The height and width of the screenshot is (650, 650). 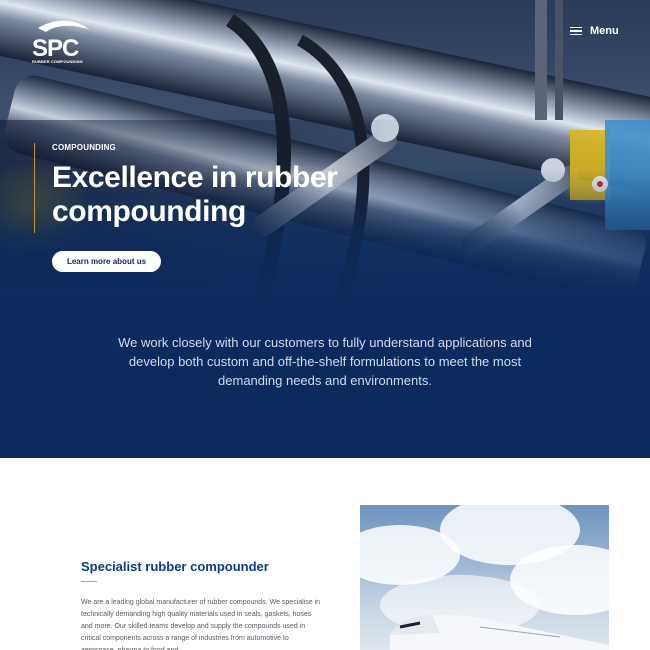 I want to click on aircraft-illustration, so click(x=499, y=632).